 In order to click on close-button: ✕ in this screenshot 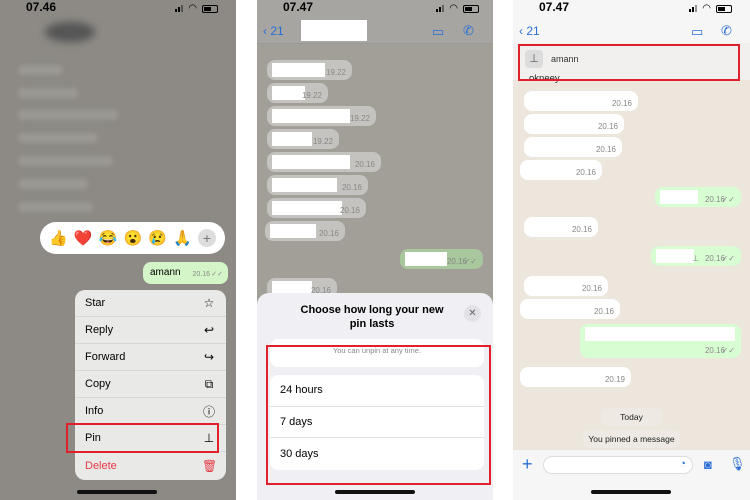, I will do `click(472, 313)`.